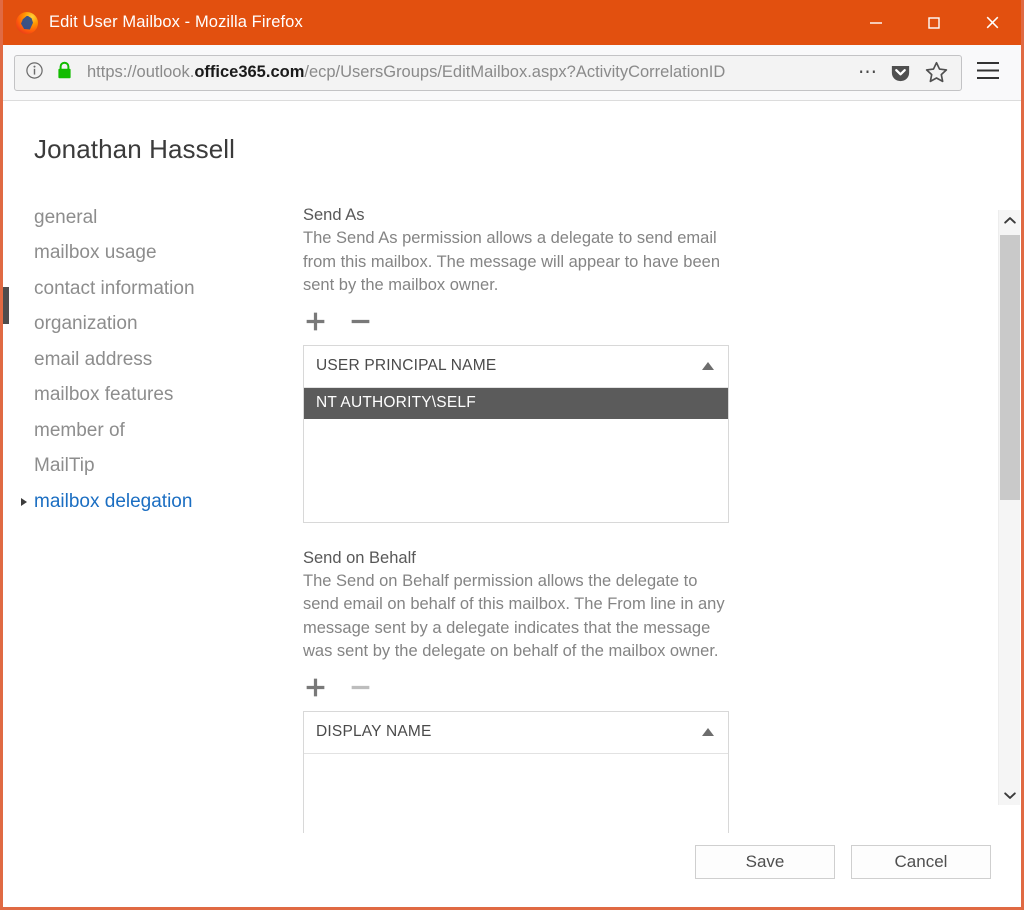  Describe the element at coordinates (86, 324) in the screenshot. I see `sidebar-item-label: organization` at that location.